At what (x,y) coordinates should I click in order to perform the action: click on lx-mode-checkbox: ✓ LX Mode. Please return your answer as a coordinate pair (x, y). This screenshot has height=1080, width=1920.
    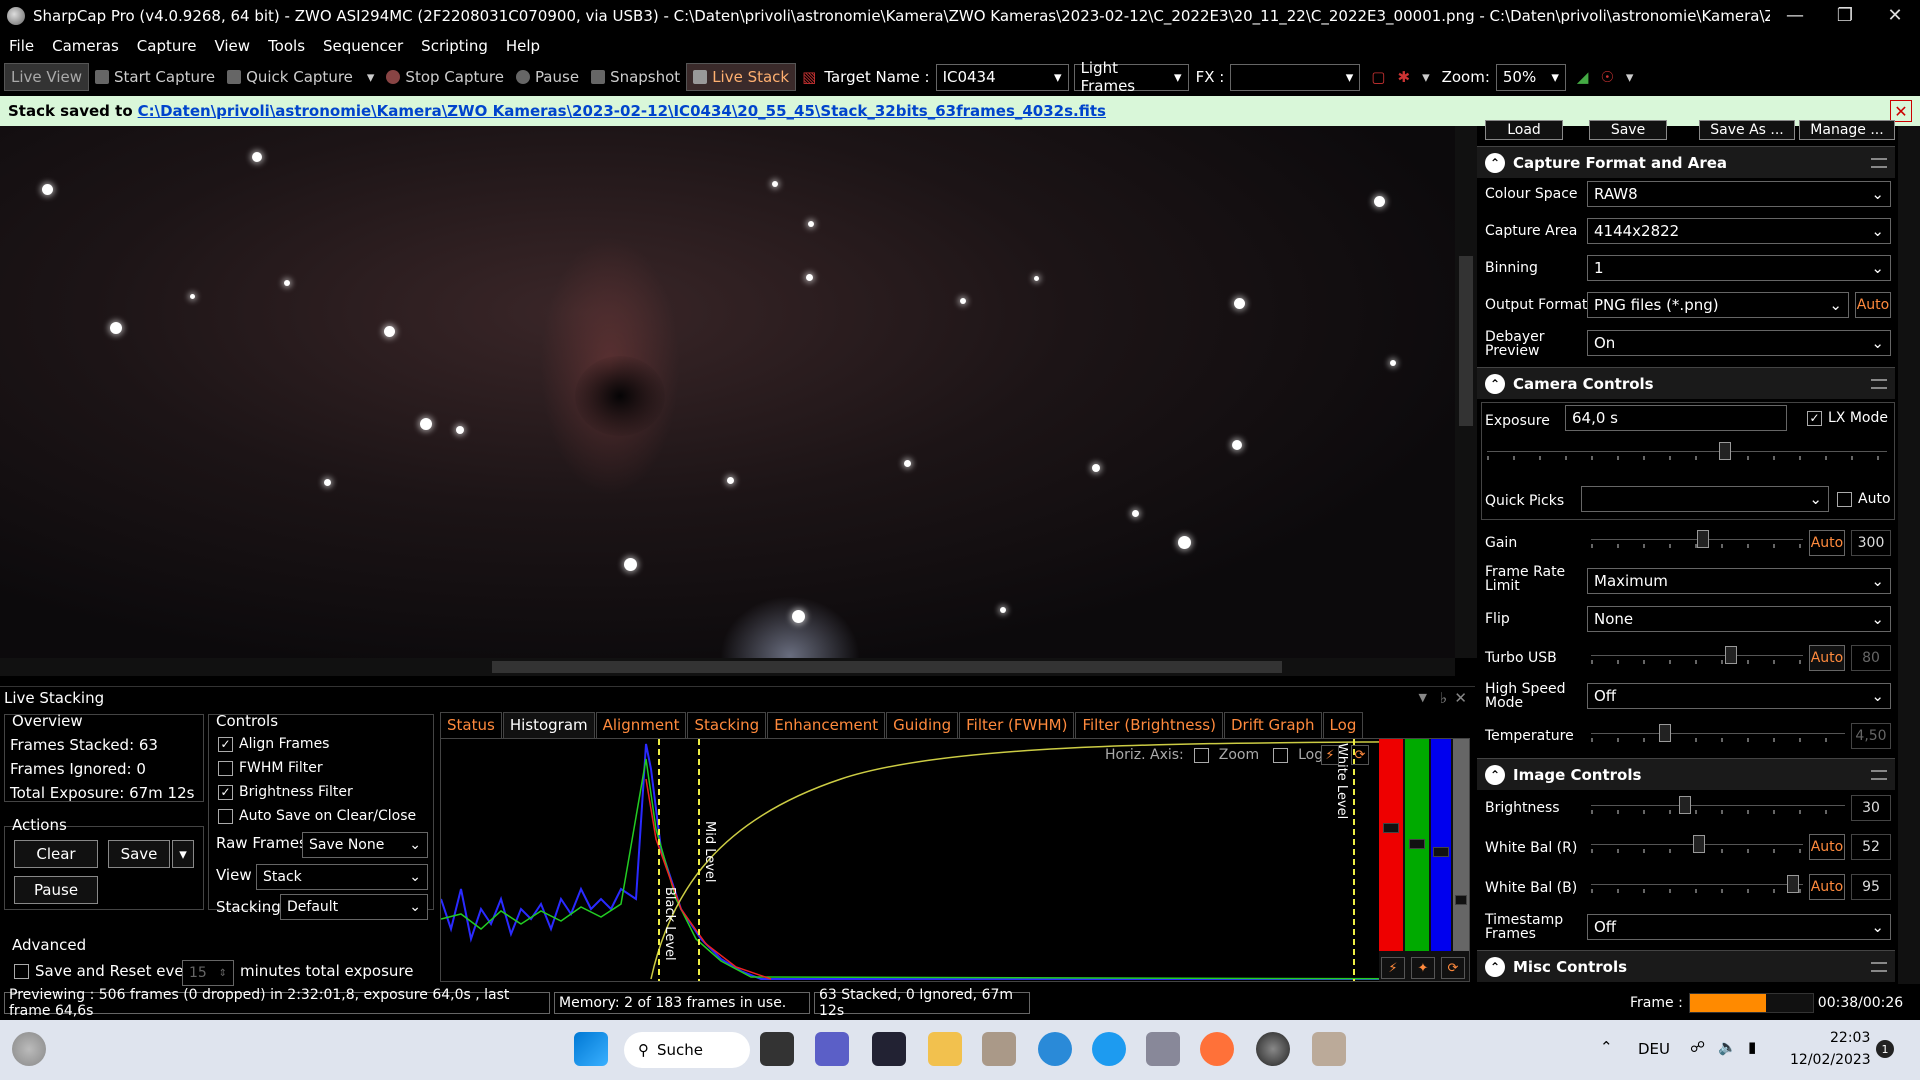
    Looking at the image, I should click on (1847, 418).